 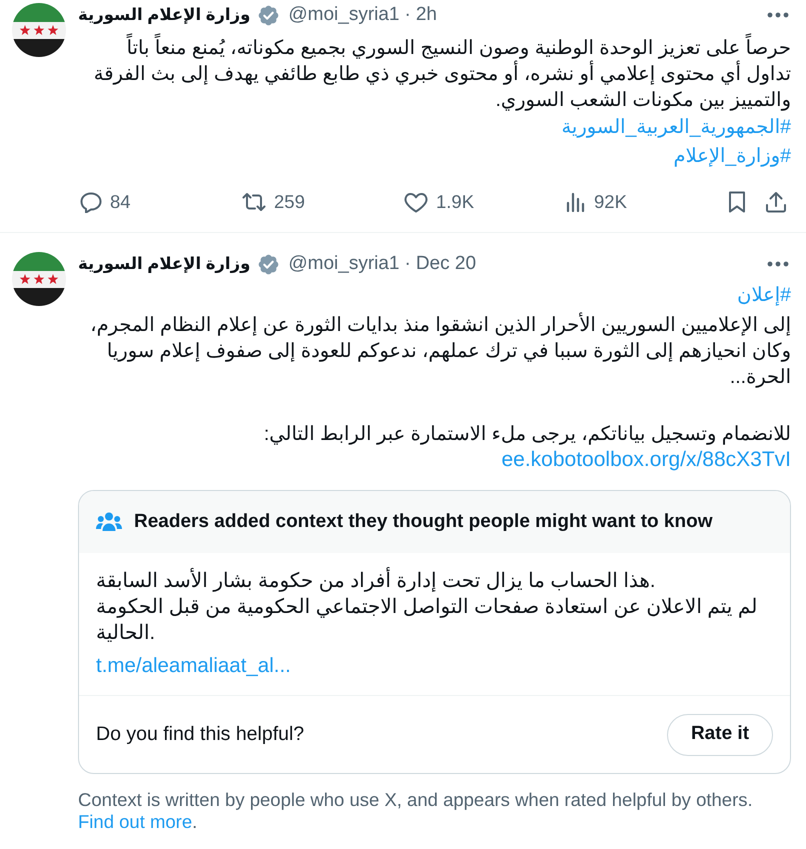 I want to click on like-button: 1.9K, so click(x=439, y=202).